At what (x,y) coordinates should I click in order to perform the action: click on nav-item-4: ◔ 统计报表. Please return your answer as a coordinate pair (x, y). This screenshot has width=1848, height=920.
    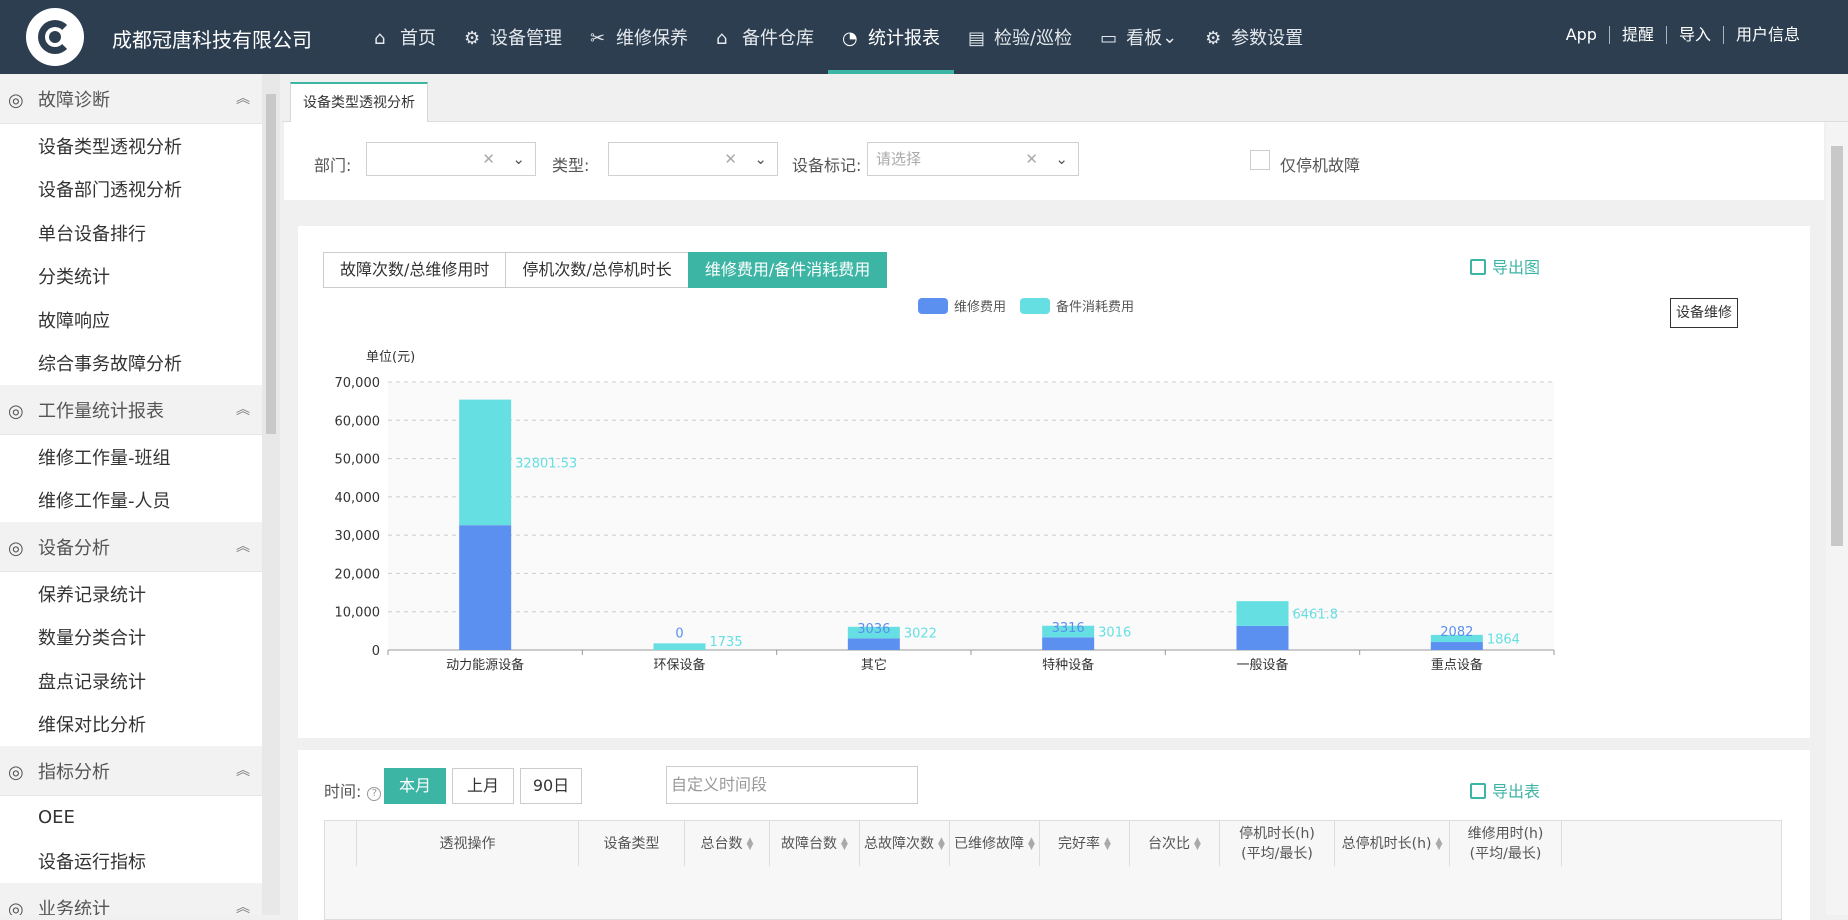
    Looking at the image, I should click on (891, 37).